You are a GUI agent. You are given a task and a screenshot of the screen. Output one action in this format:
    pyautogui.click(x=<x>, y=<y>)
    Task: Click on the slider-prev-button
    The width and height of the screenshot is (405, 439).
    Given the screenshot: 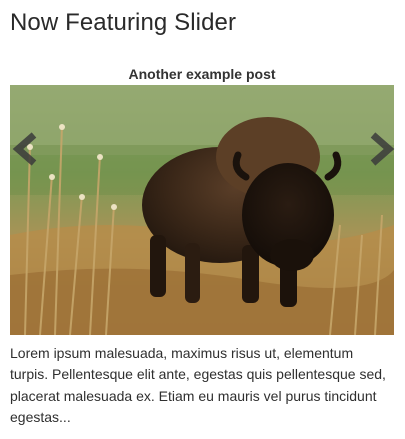 What is the action you would take?
    pyautogui.click(x=28, y=149)
    